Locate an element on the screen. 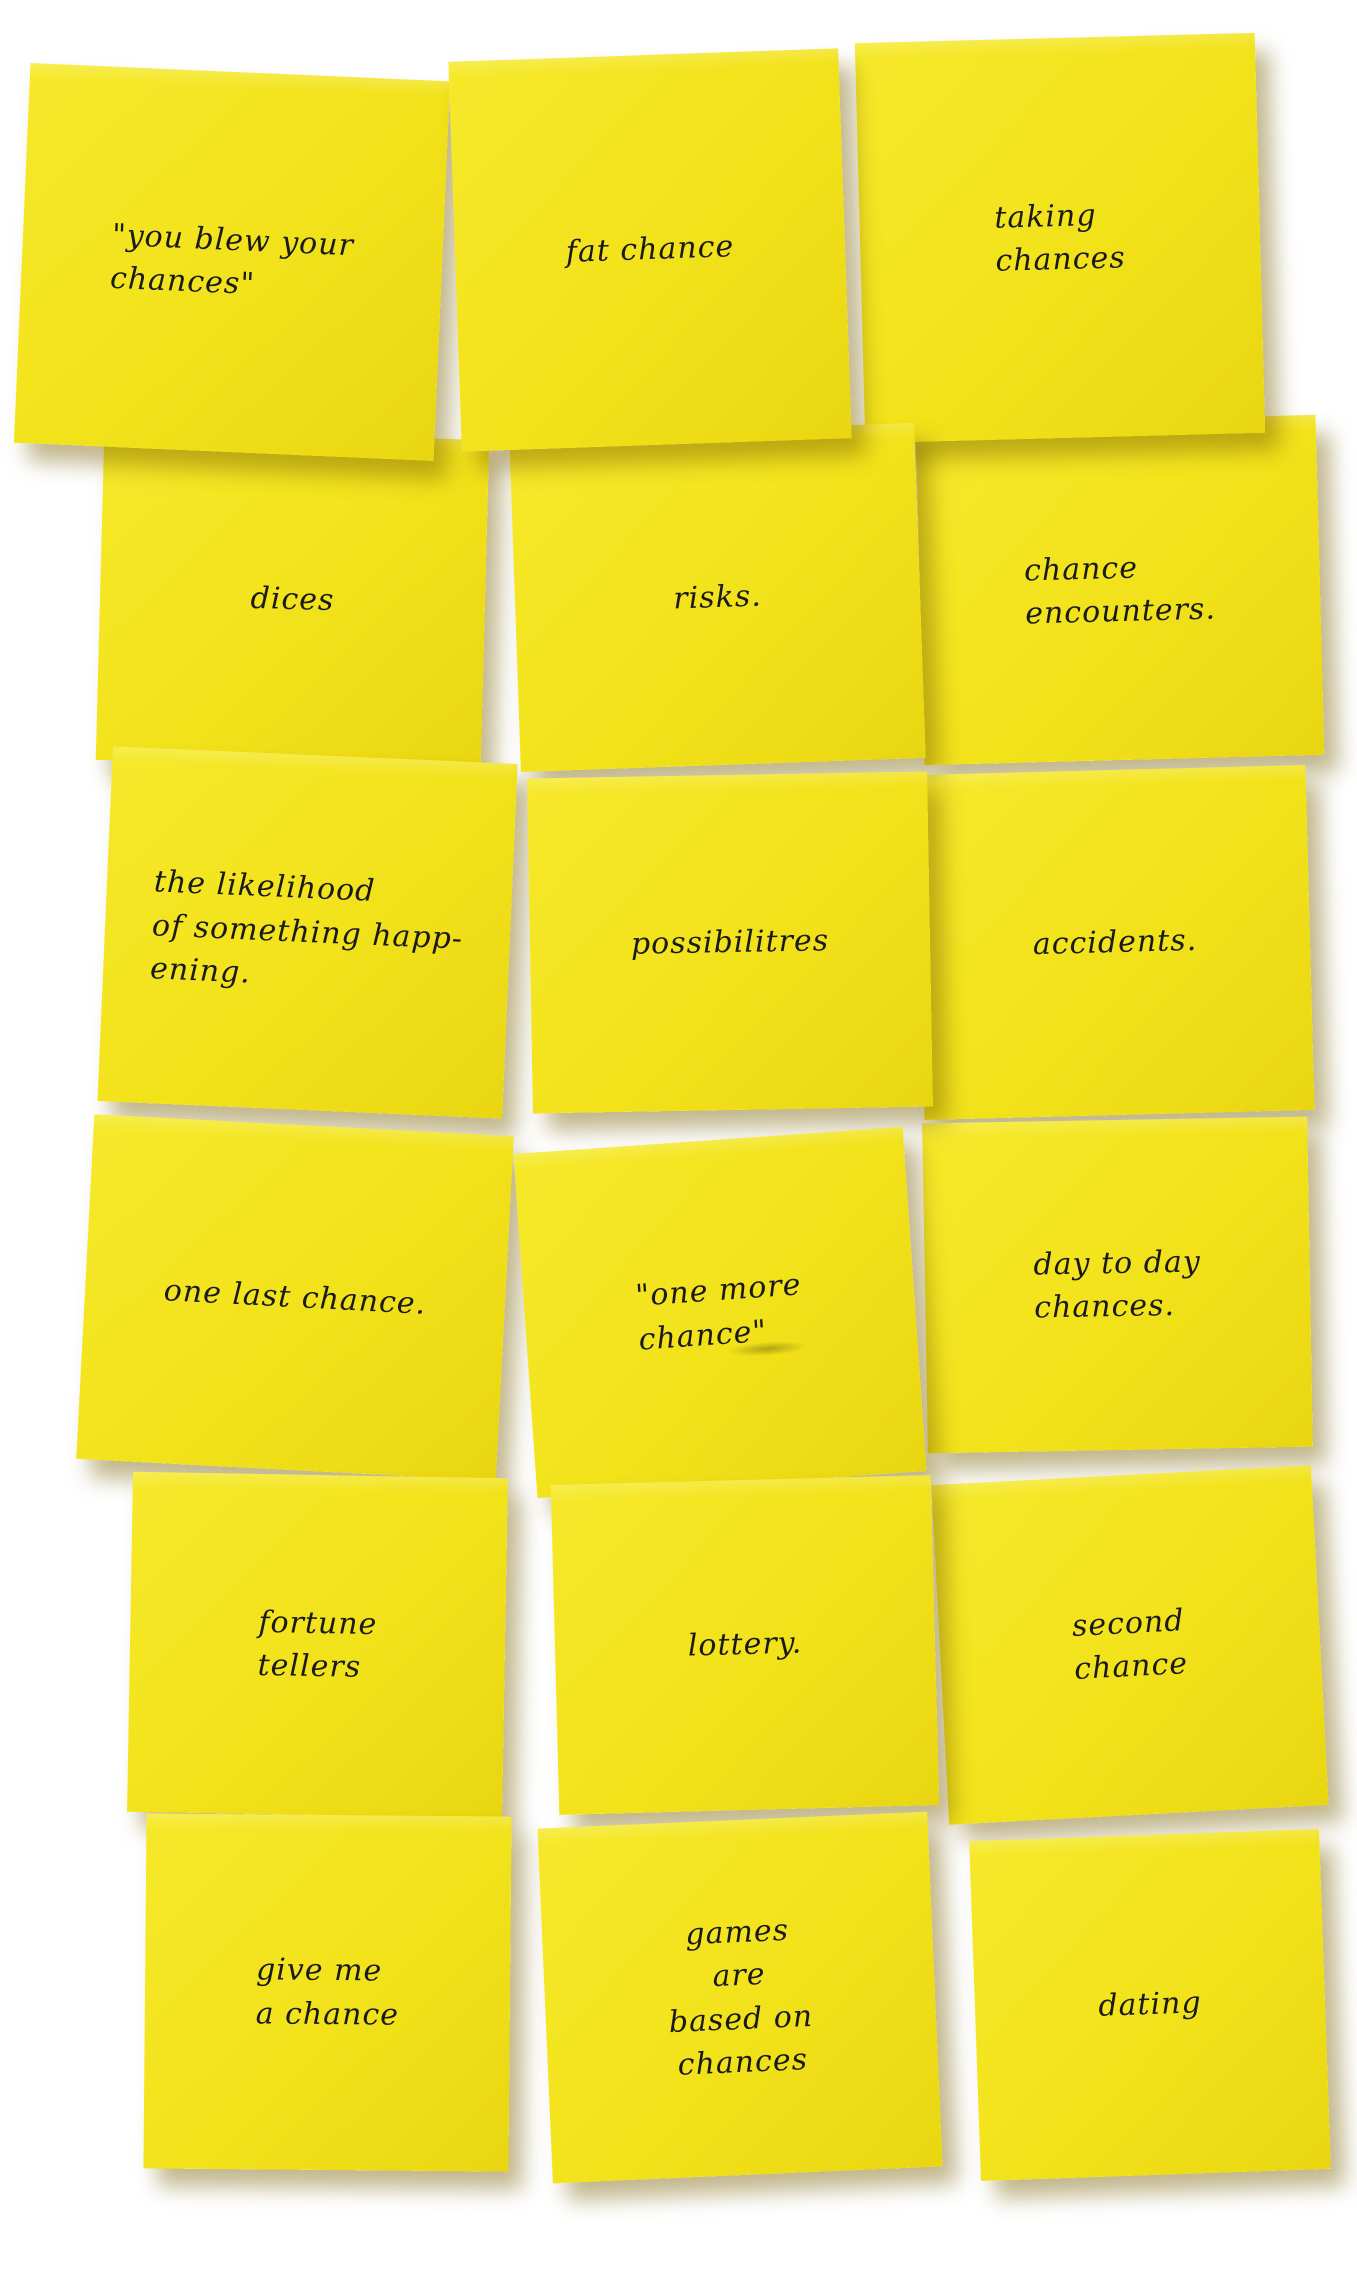  sticky-note: "one more chance" is located at coordinates (720, 1312).